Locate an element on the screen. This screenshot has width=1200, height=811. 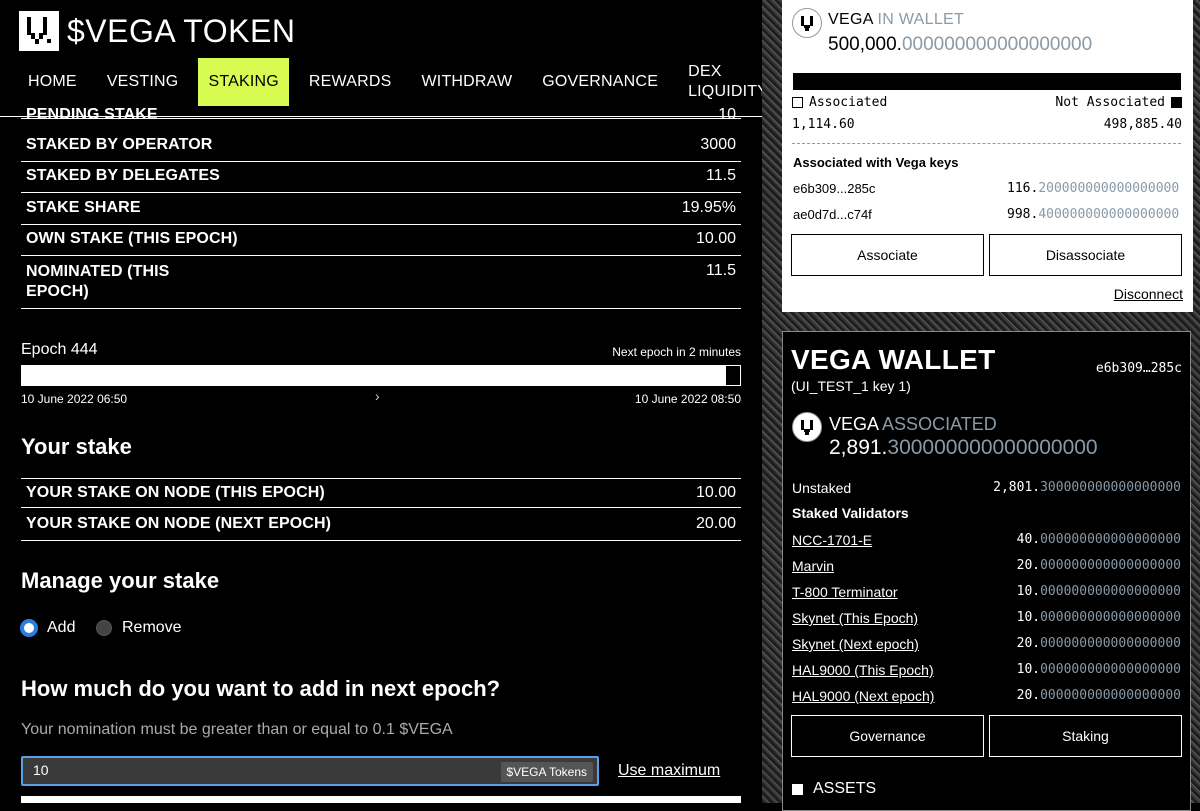
dashed-divider is located at coordinates (986, 143).